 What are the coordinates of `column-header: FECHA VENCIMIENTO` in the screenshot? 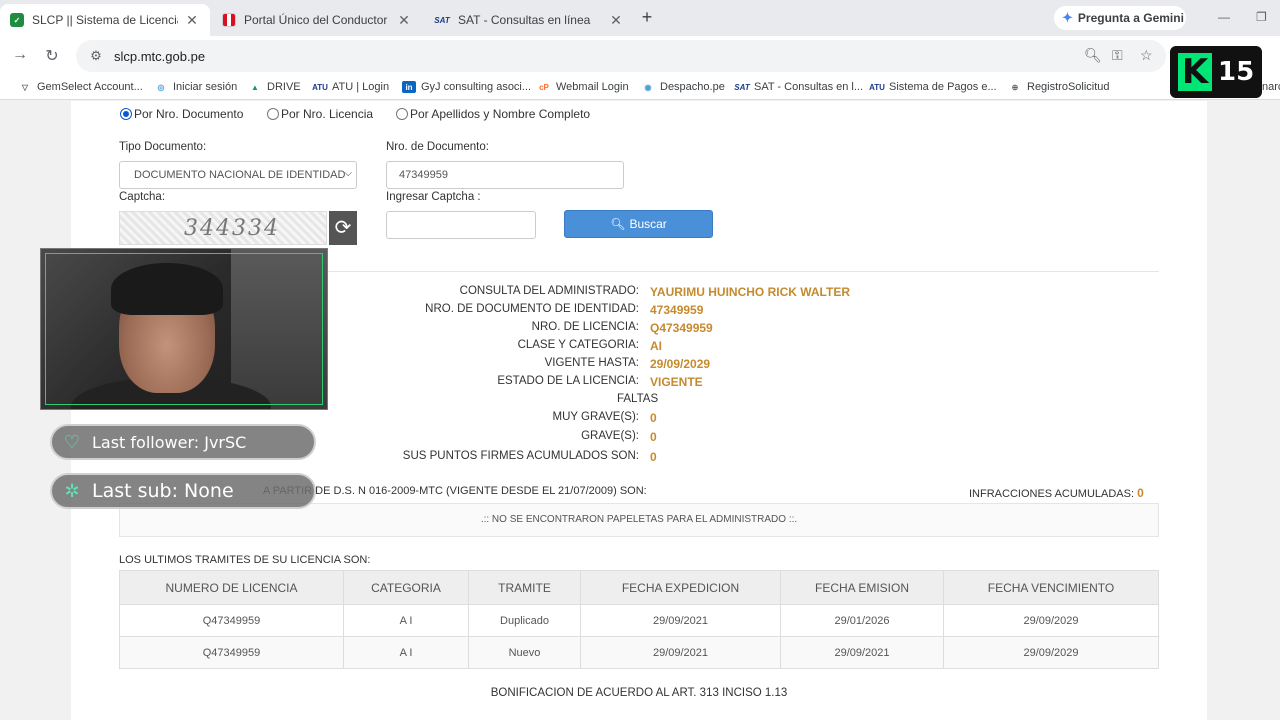 It's located at (1051, 587).